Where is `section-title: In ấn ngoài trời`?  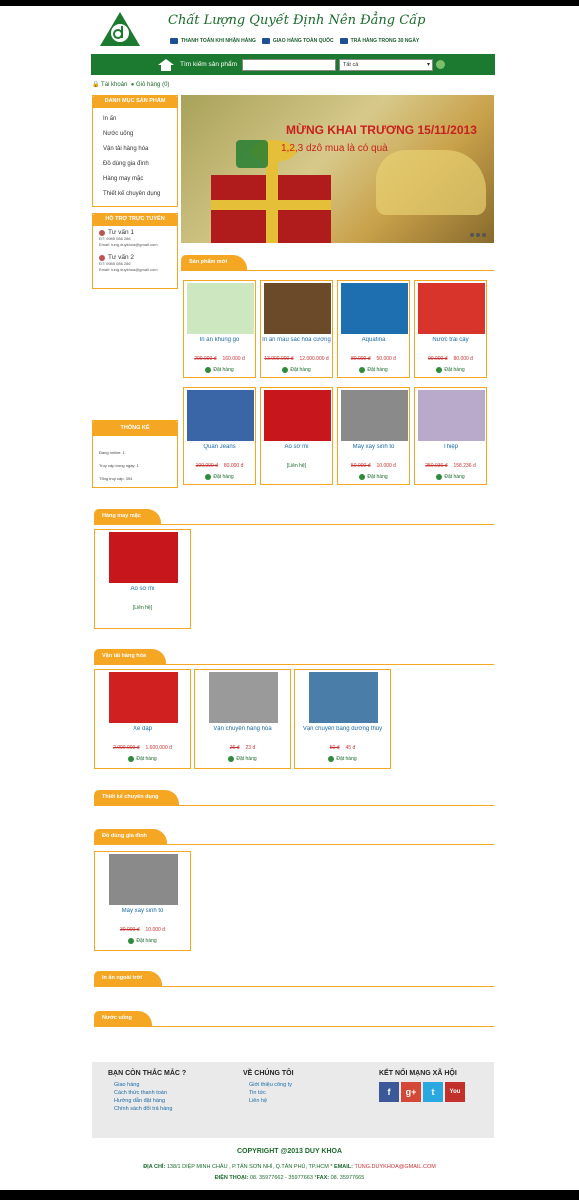
section-title: In ấn ngoài trời is located at coordinates (128, 978).